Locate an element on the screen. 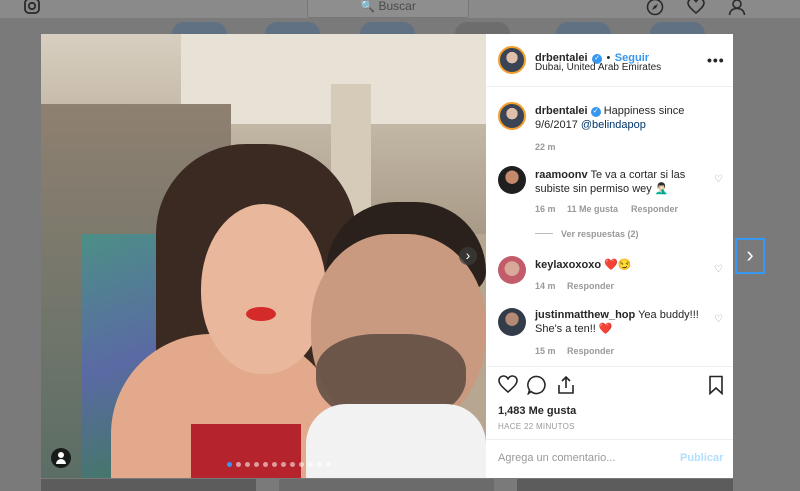 The image size is (800, 491). next-post-arrow-icon: › is located at coordinates (750, 256).